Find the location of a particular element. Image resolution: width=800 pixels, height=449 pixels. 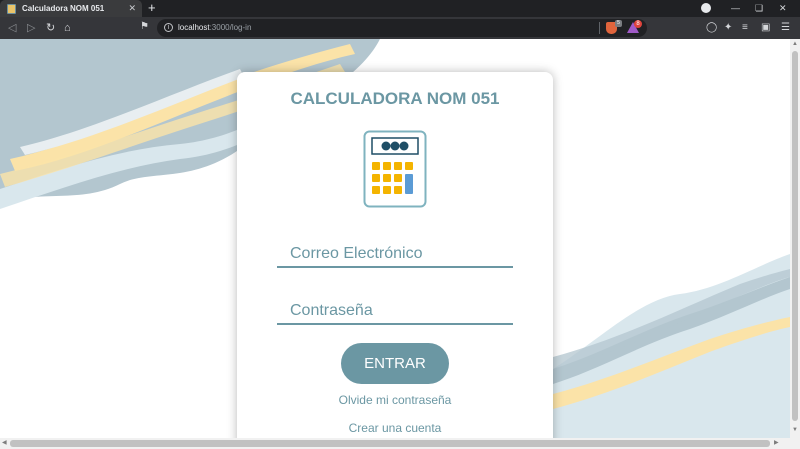

email-input is located at coordinates (395, 254).